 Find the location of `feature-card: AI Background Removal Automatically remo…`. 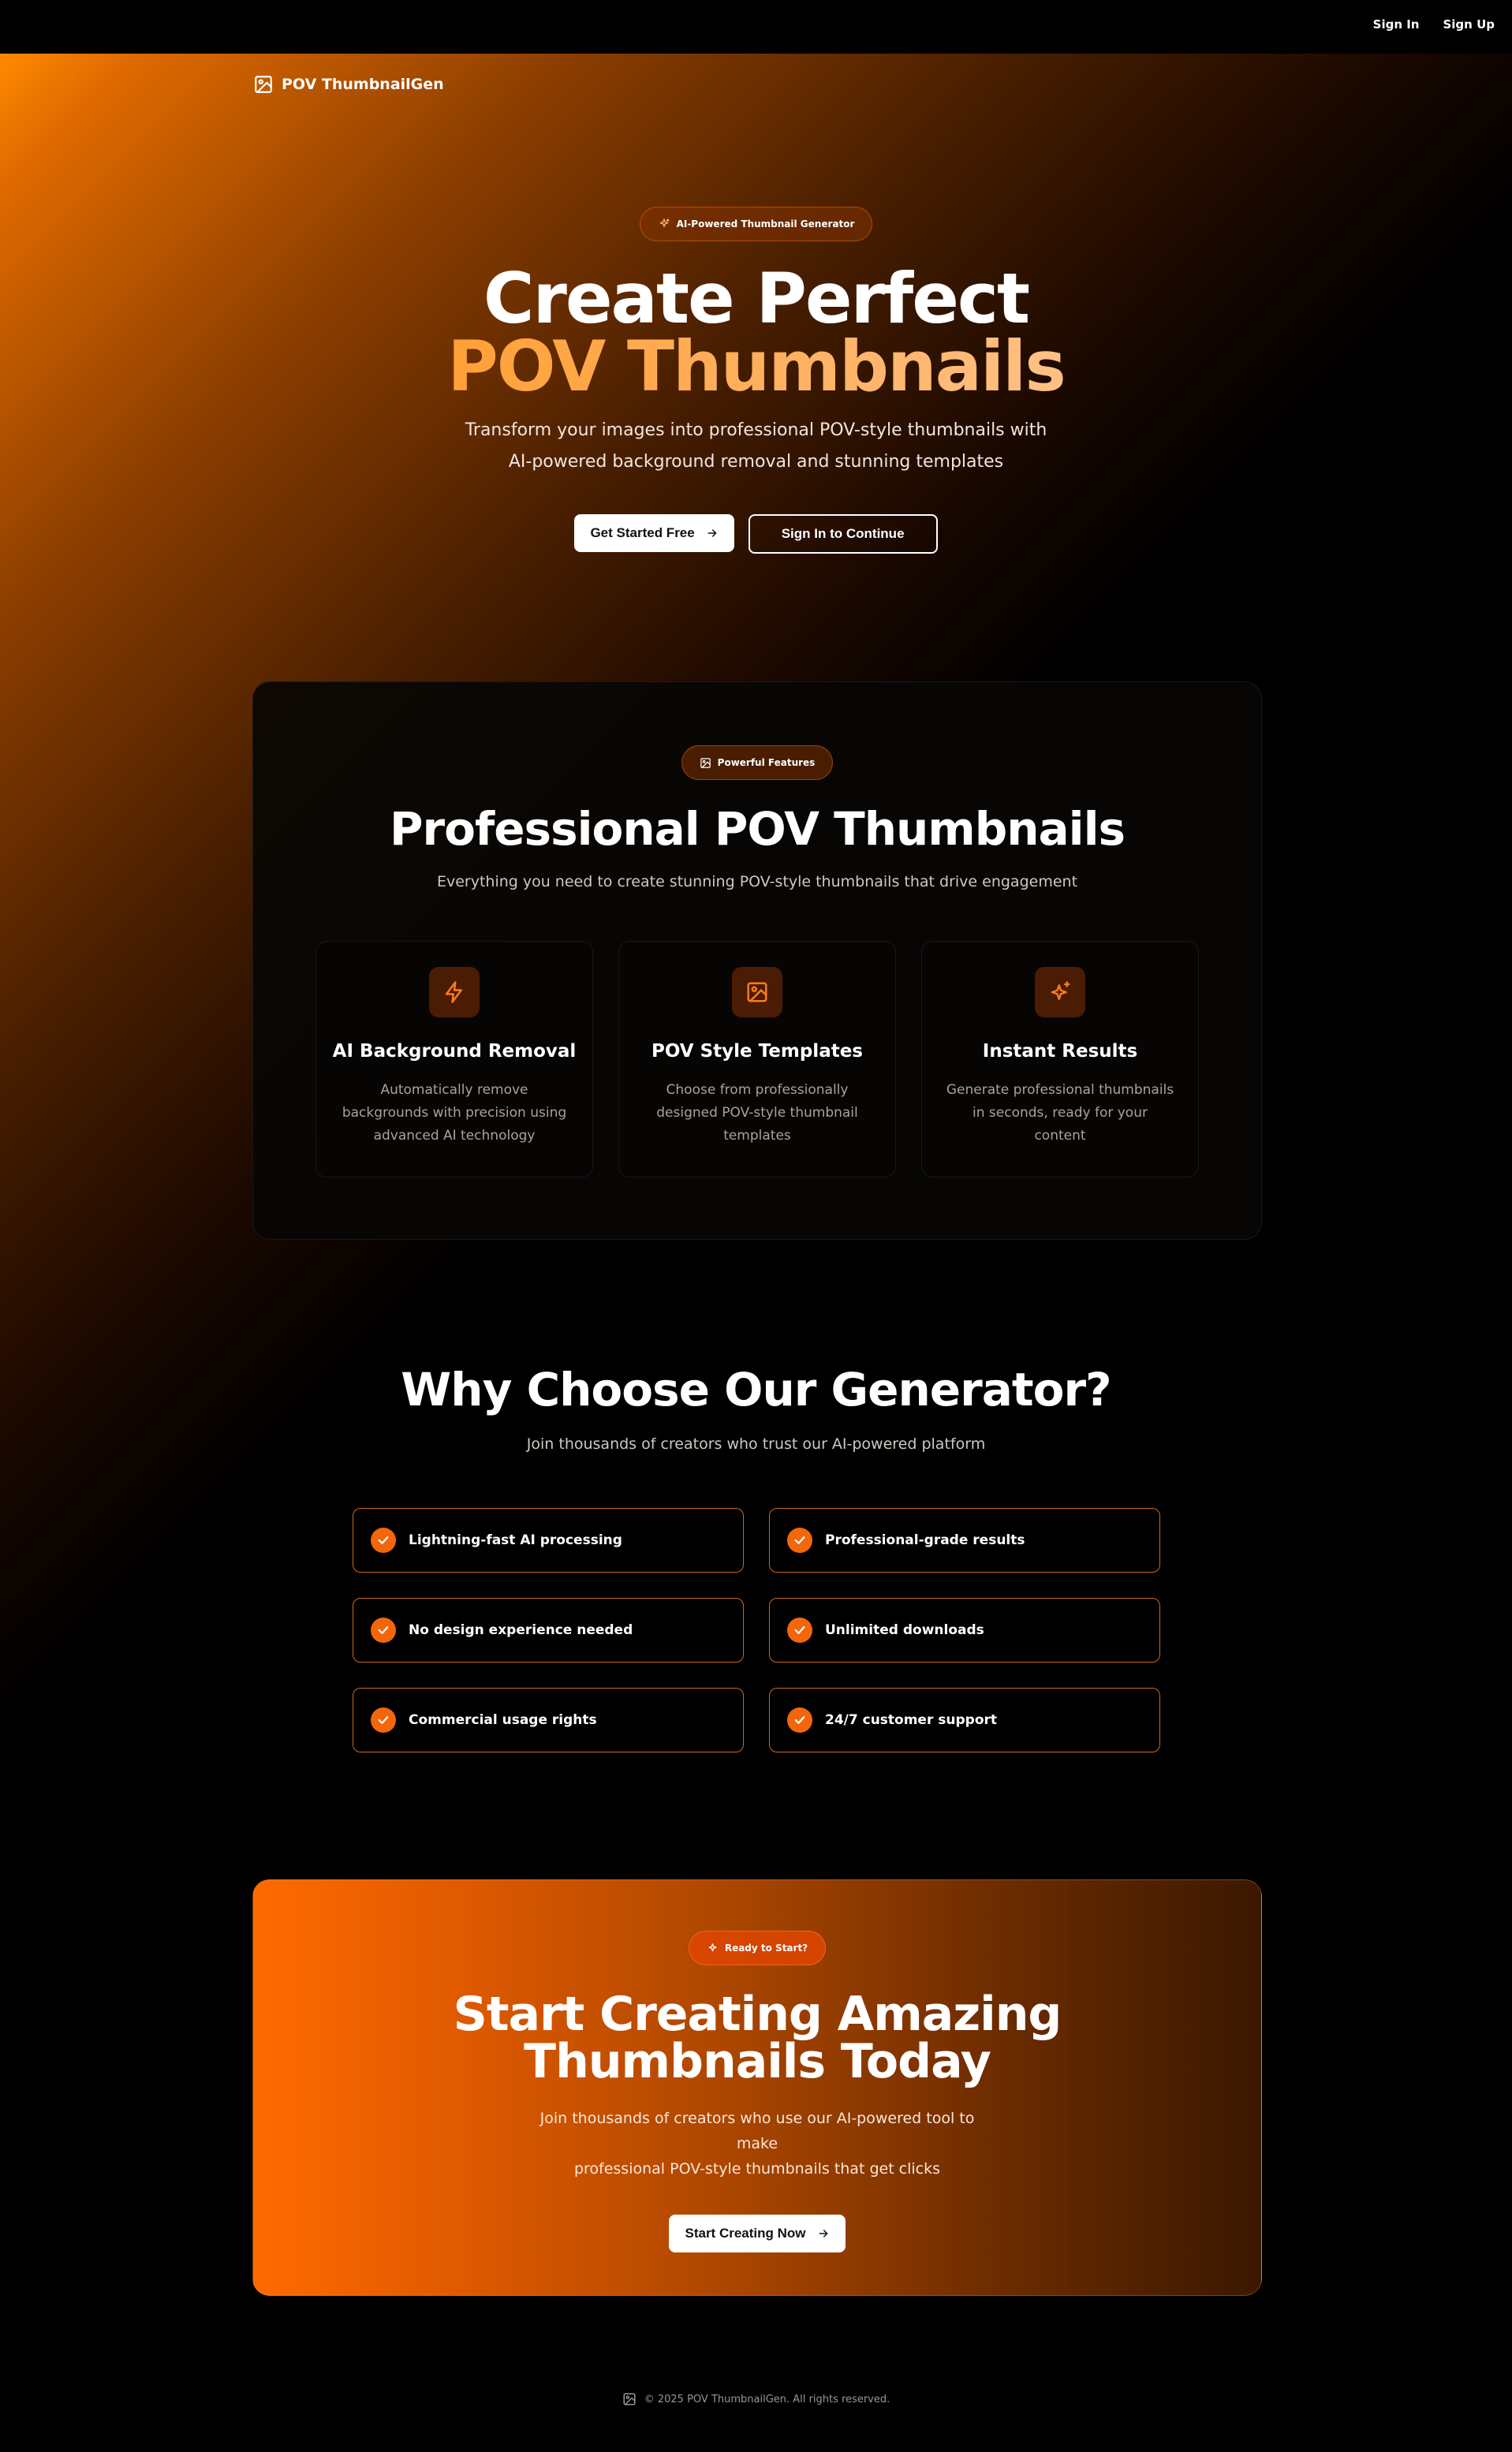

feature-card: AI Background Removal Automatically remo… is located at coordinates (454, 1059).